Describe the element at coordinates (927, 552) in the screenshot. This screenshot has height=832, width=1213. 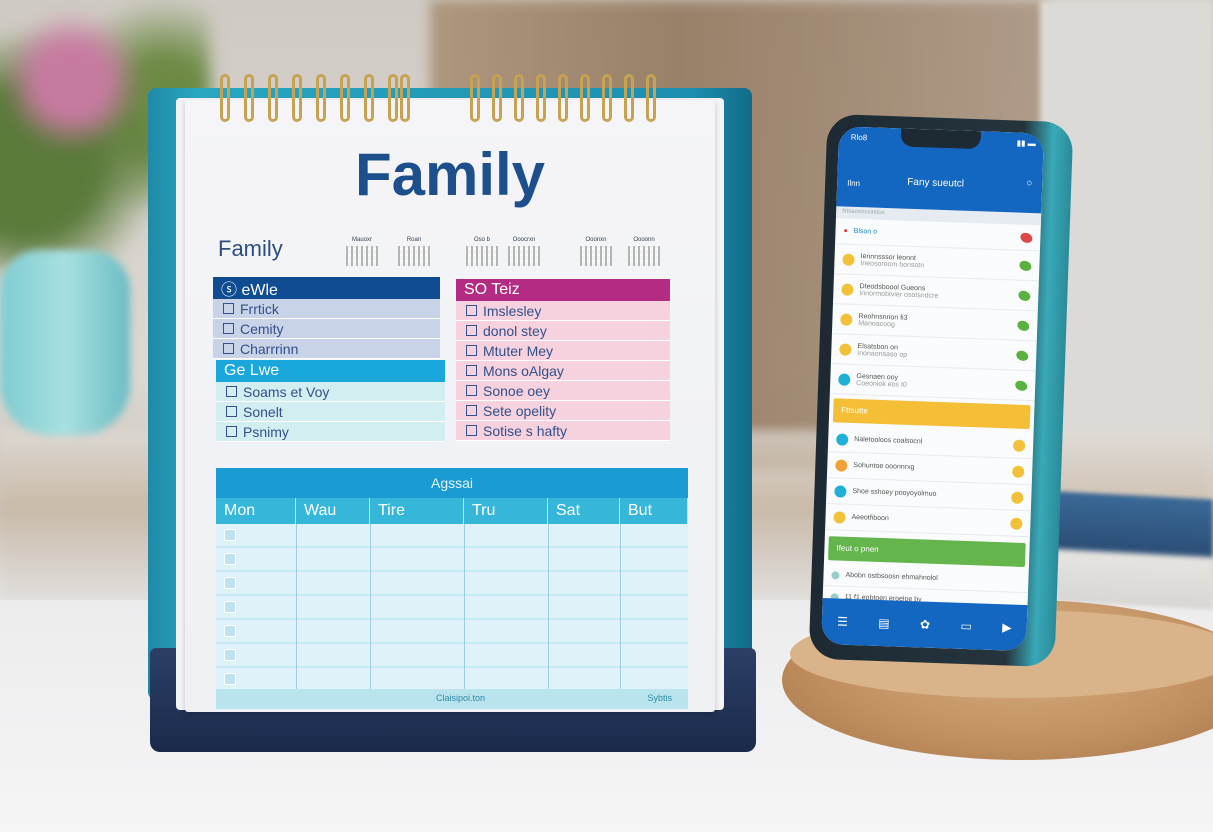
I see `green-section-header: Ifeut o pnen` at that location.